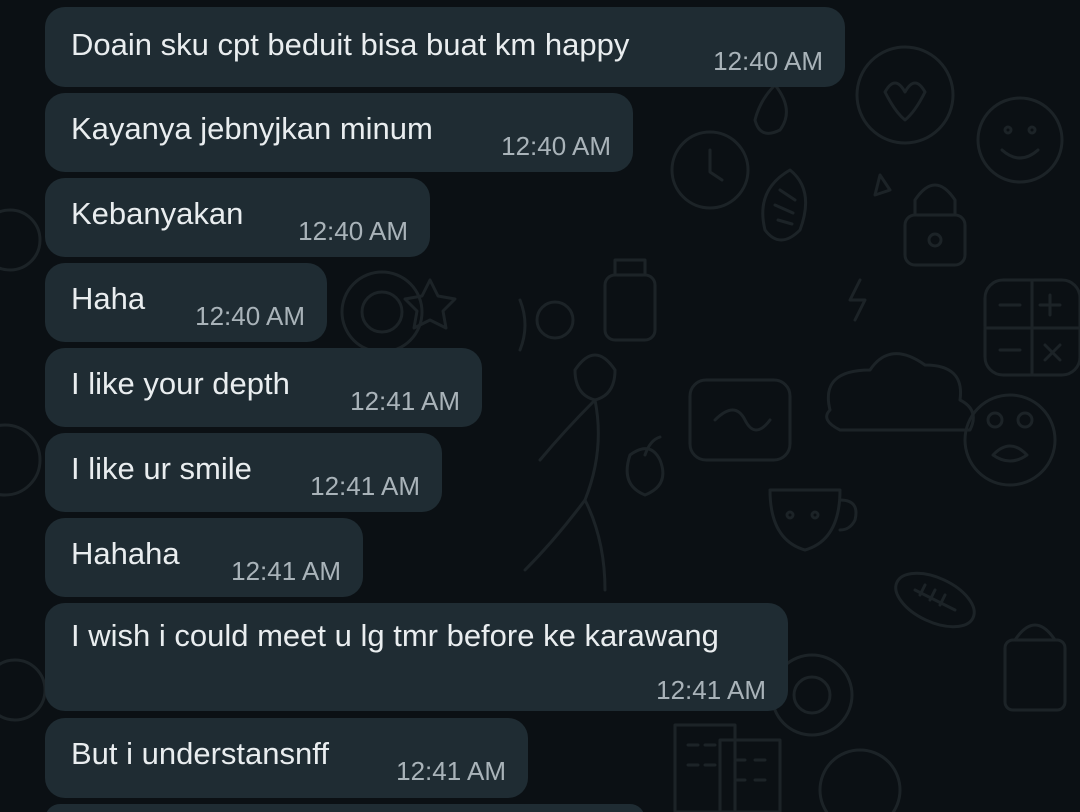 The height and width of the screenshot is (812, 1080). I want to click on message-bubble: I like ur smile 12:41 AM, so click(243, 472).